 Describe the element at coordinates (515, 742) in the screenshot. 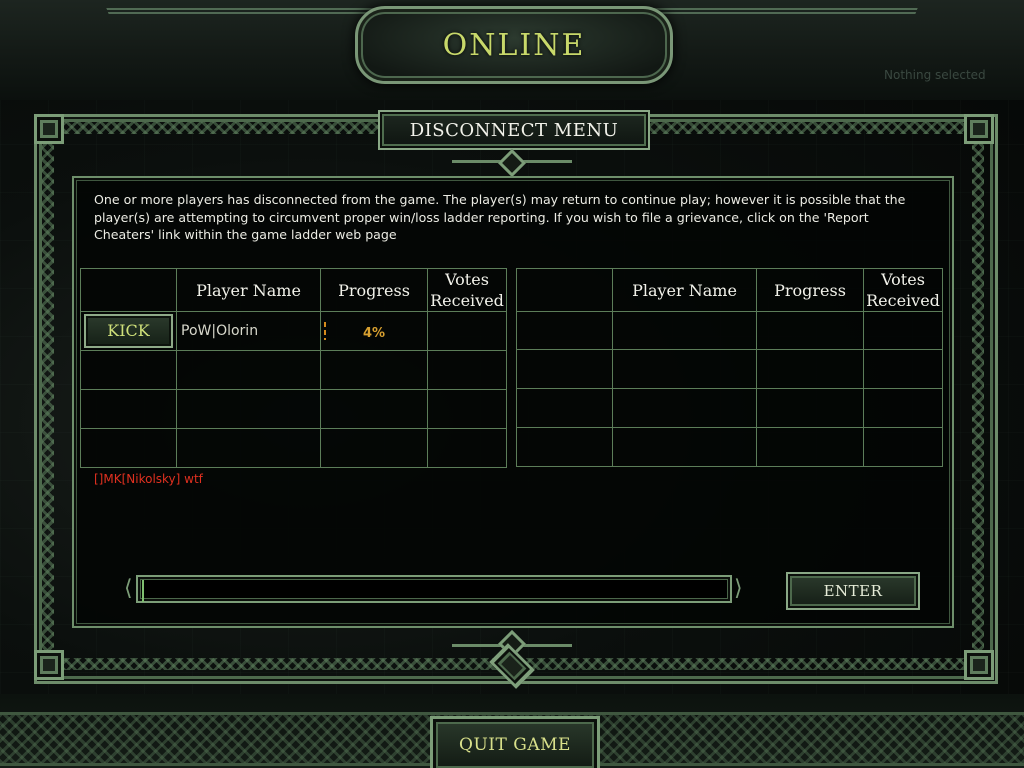

I see `quit-game-button: QUIT GAME` at that location.